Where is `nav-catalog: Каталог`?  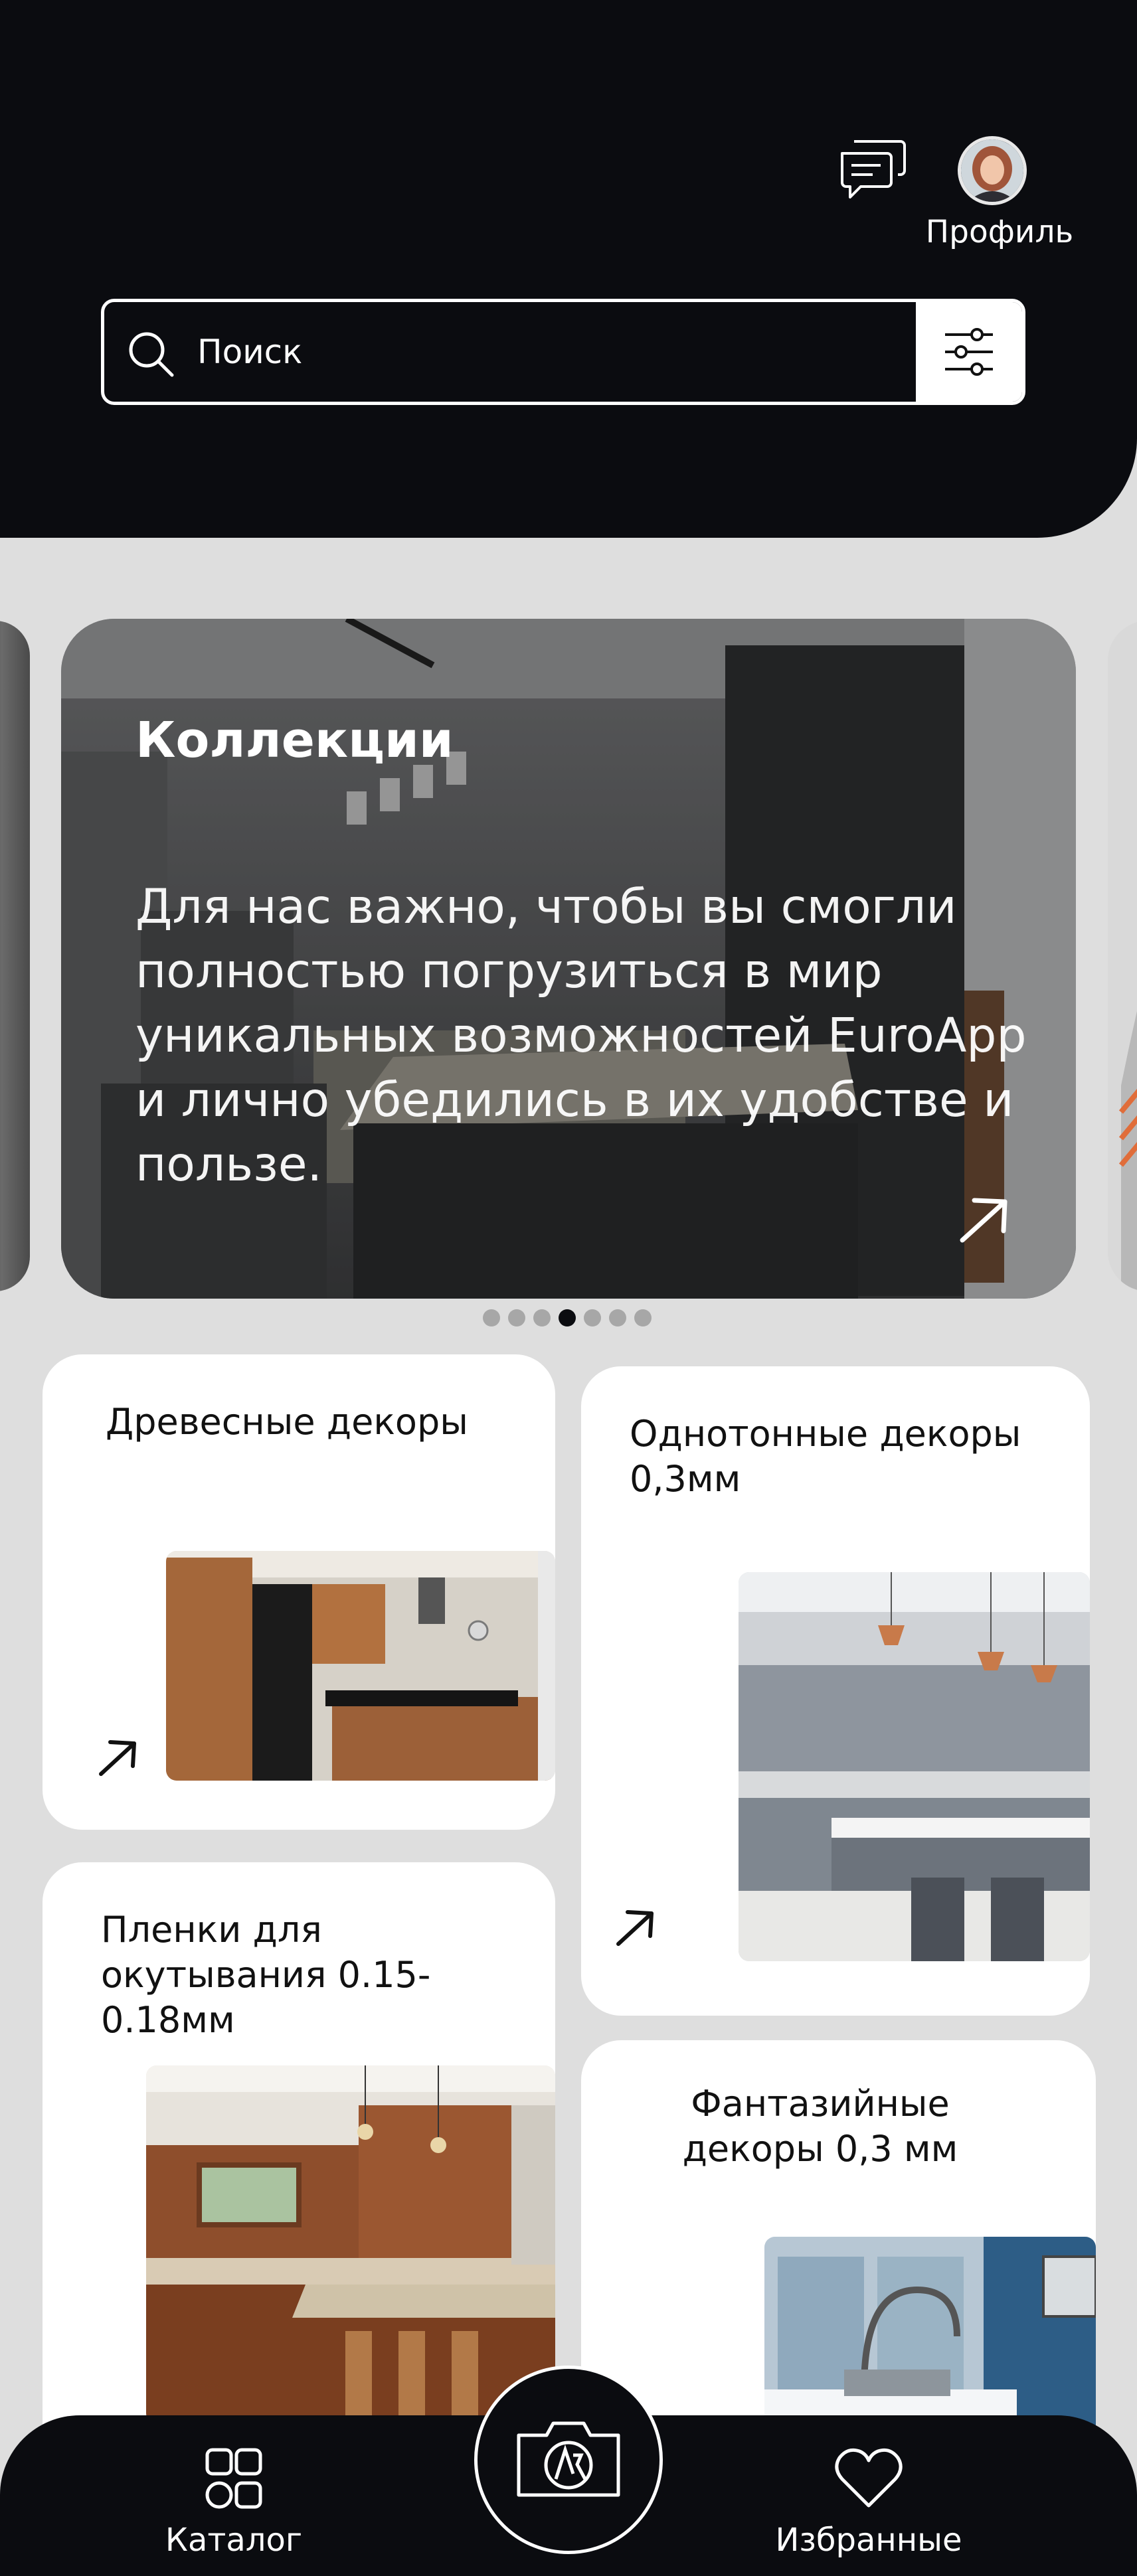 nav-catalog: Каталог is located at coordinates (233, 2495).